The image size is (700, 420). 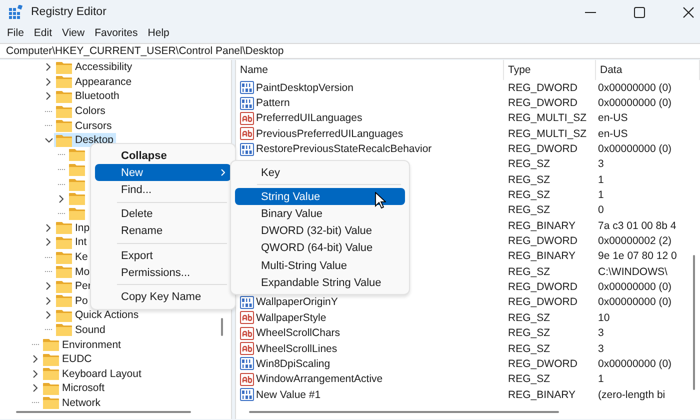 I want to click on value-name: Pattern, so click(x=273, y=103).